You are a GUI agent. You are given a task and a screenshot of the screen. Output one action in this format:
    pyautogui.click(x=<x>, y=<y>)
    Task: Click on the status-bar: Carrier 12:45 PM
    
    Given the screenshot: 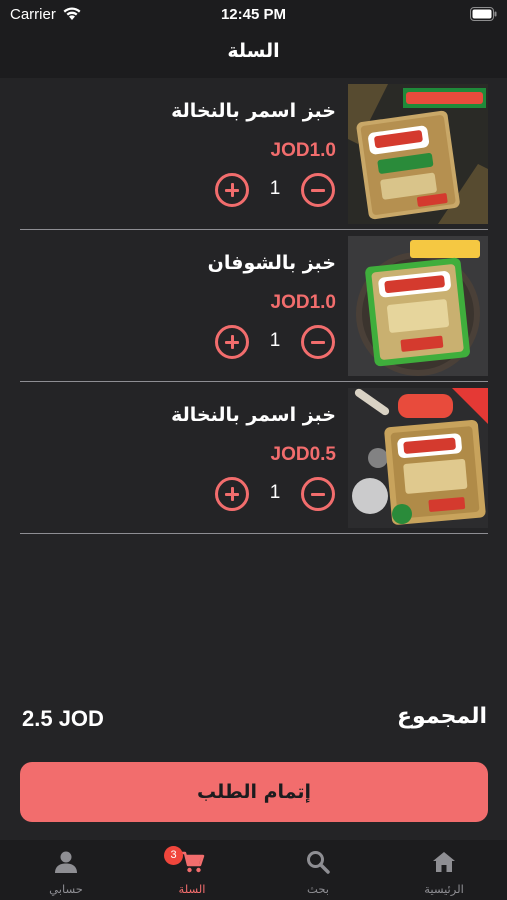 What is the action you would take?
    pyautogui.click(x=253, y=15)
    